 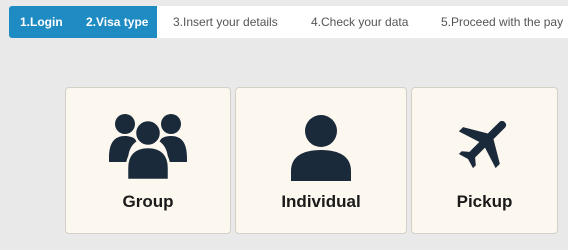 What do you see at coordinates (321, 150) in the screenshot?
I see `user-icon` at bounding box center [321, 150].